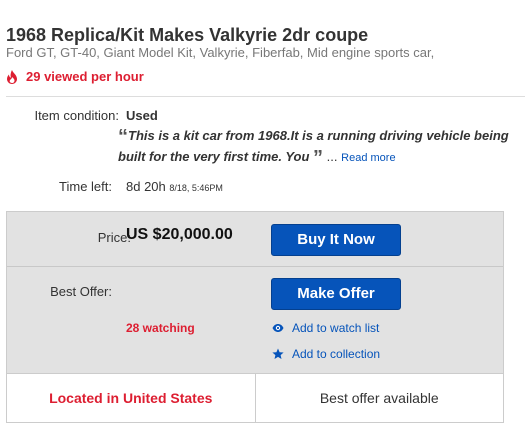 This screenshot has width=525, height=435. What do you see at coordinates (335, 328) in the screenshot?
I see `watch-list-label: Add to watch list` at bounding box center [335, 328].